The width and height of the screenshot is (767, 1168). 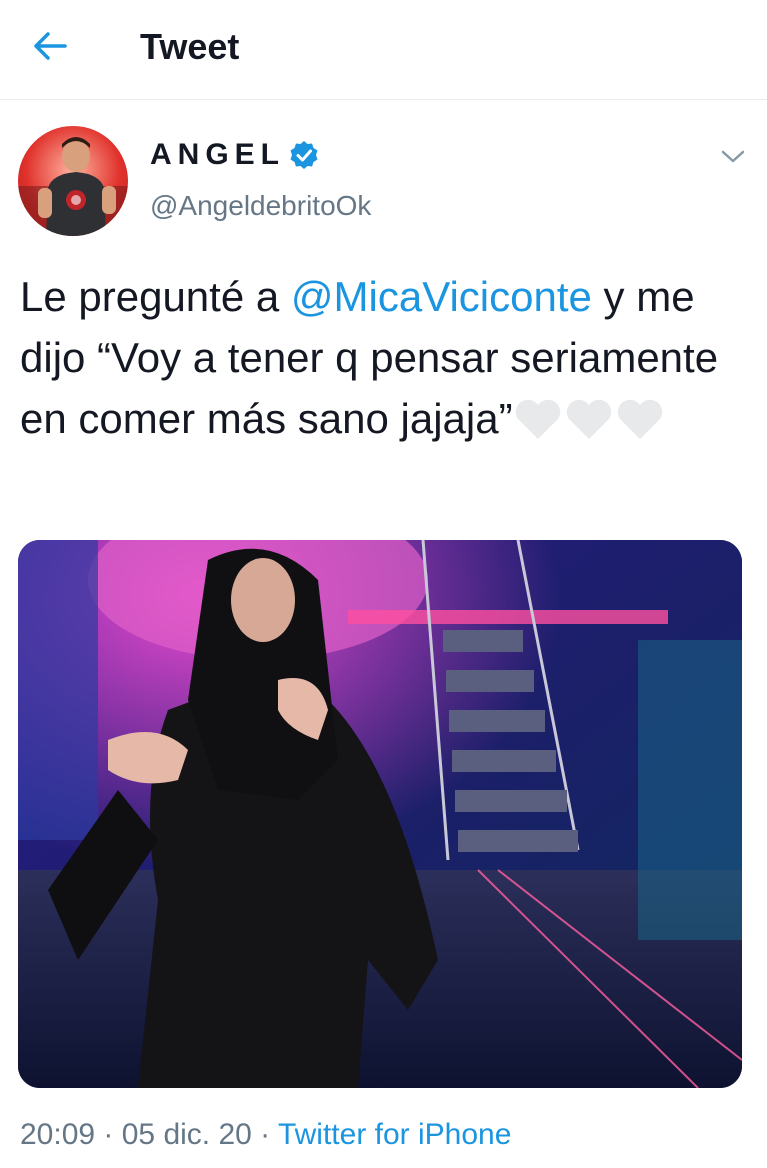 I want to click on verified-badge-icon, so click(x=304, y=155).